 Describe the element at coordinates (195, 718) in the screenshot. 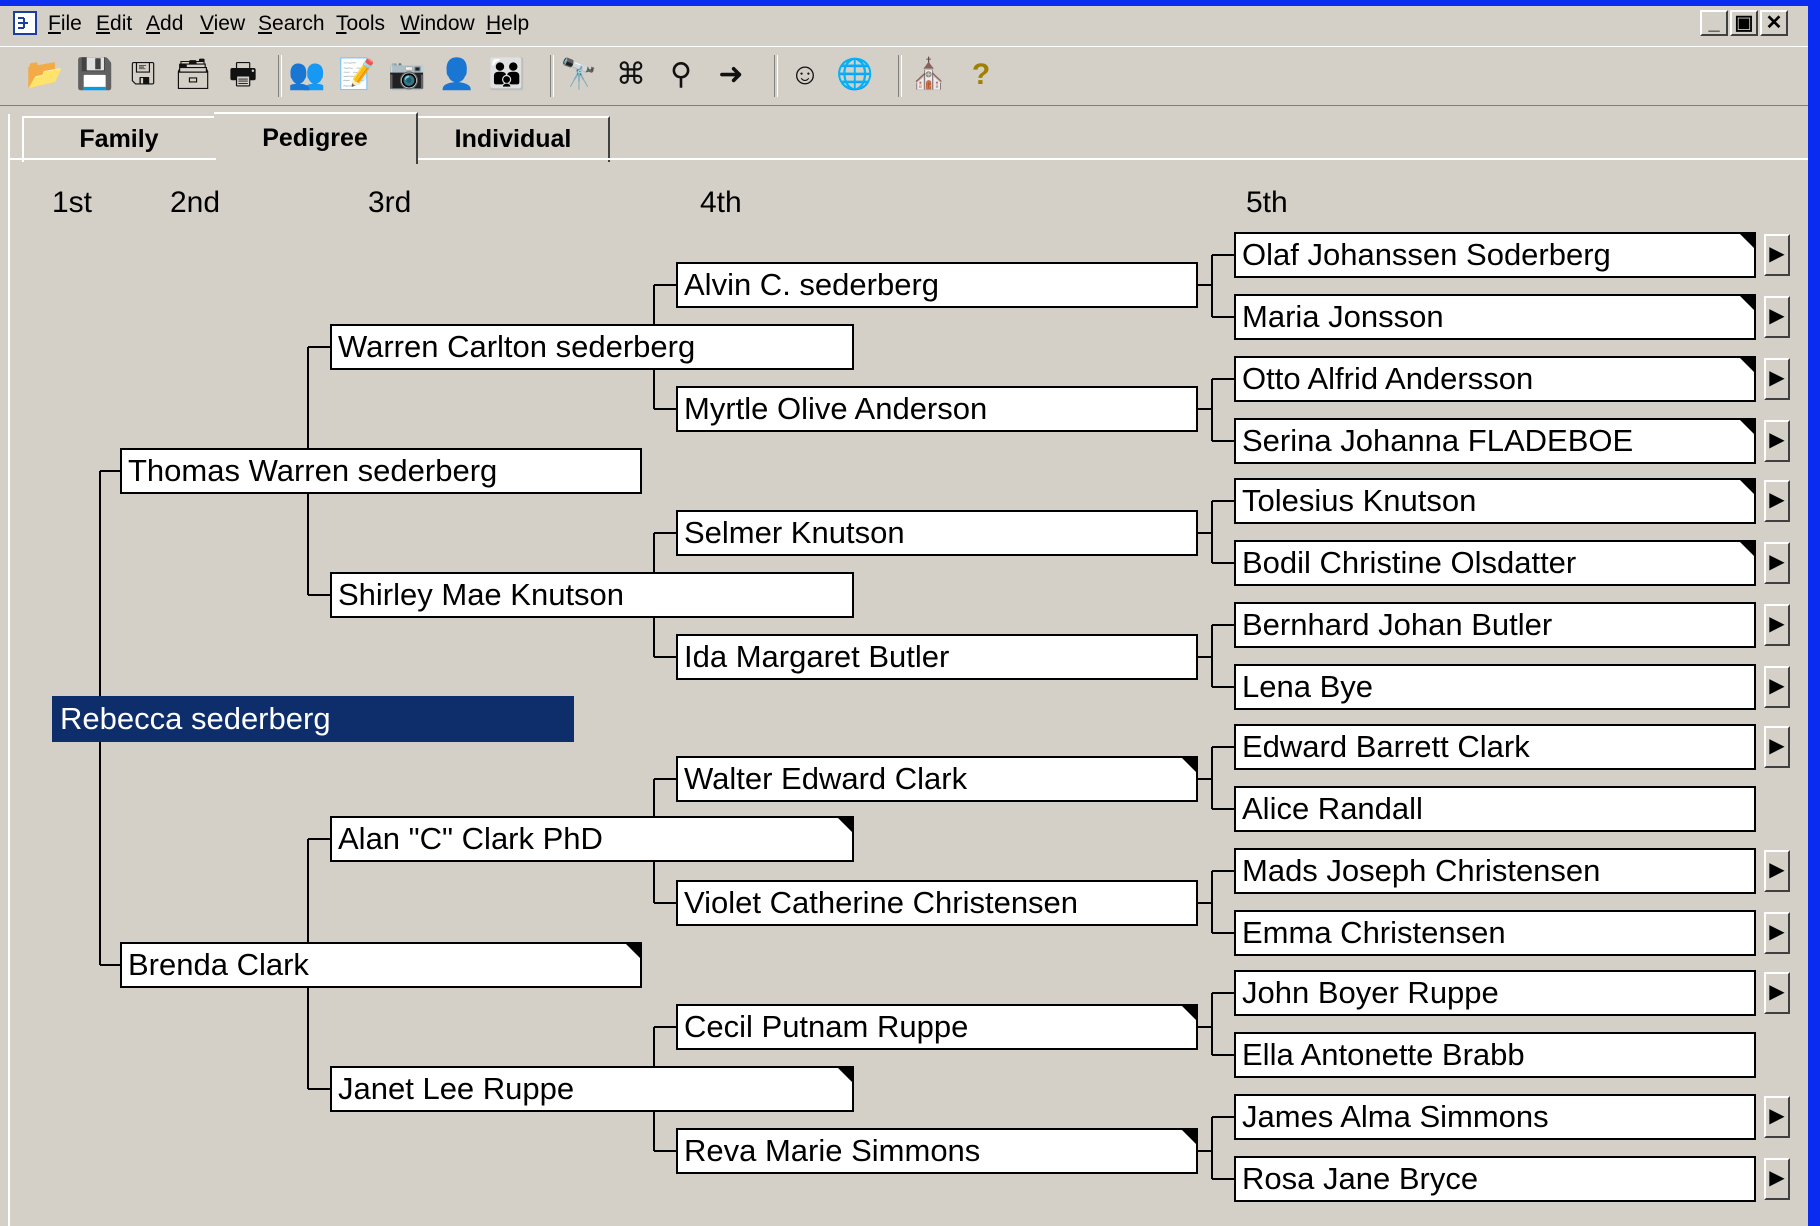

I see `person-name: Rebecca sederberg` at that location.